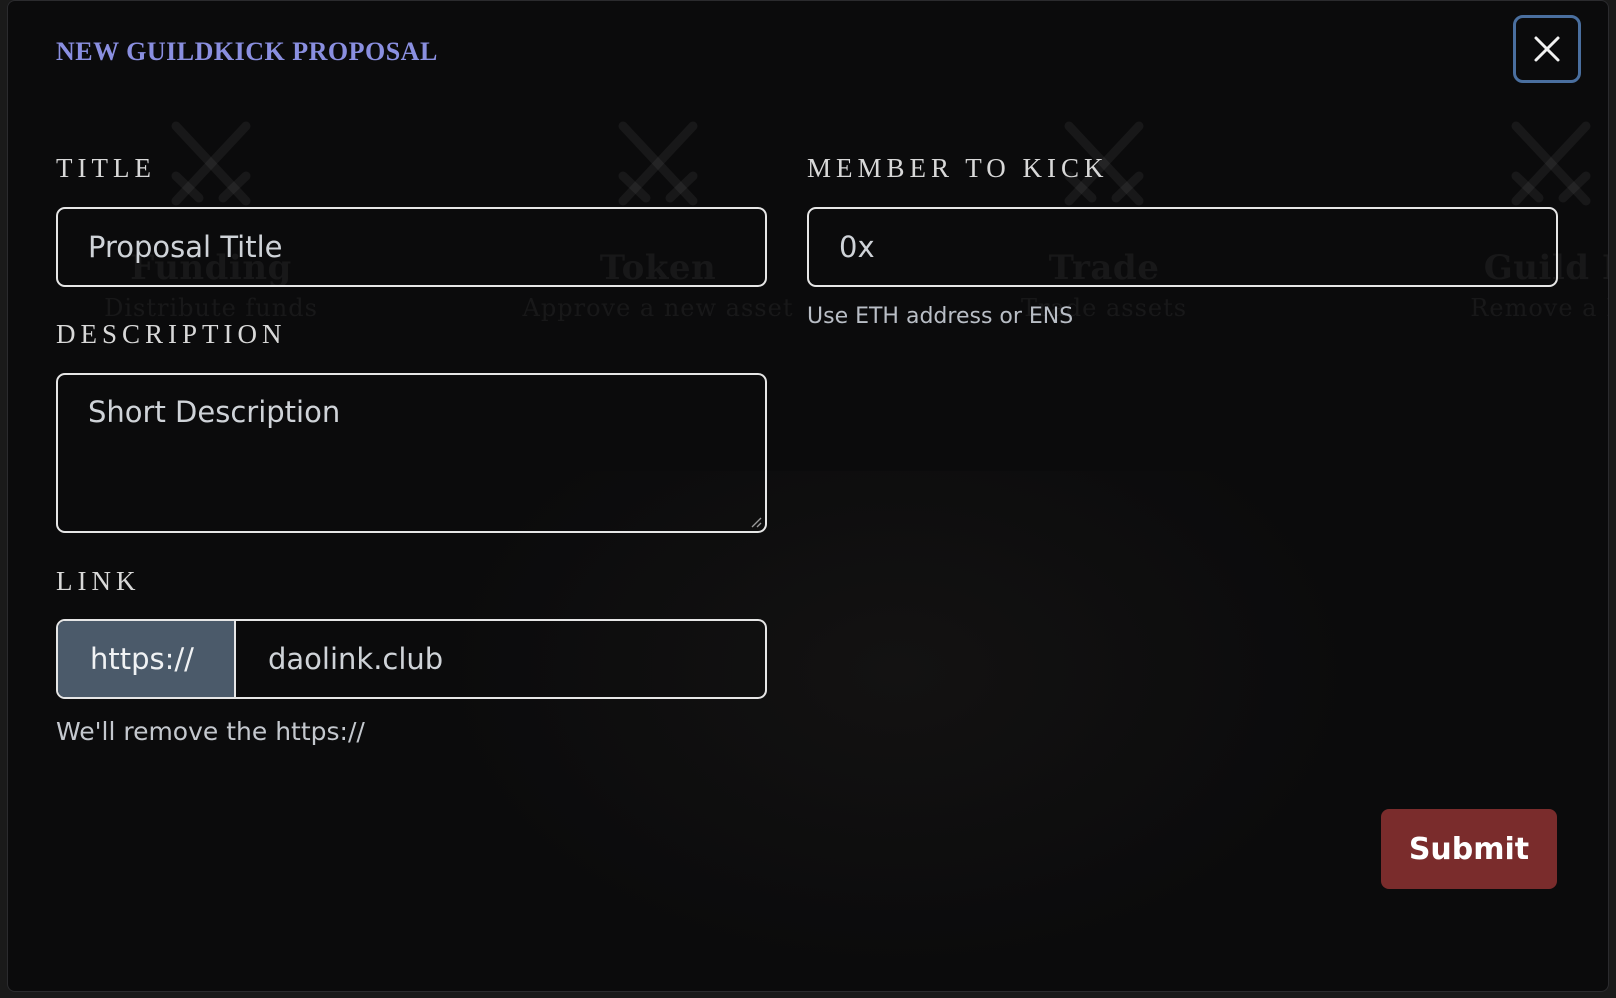 The height and width of the screenshot is (998, 1616). I want to click on close-button, so click(1547, 49).